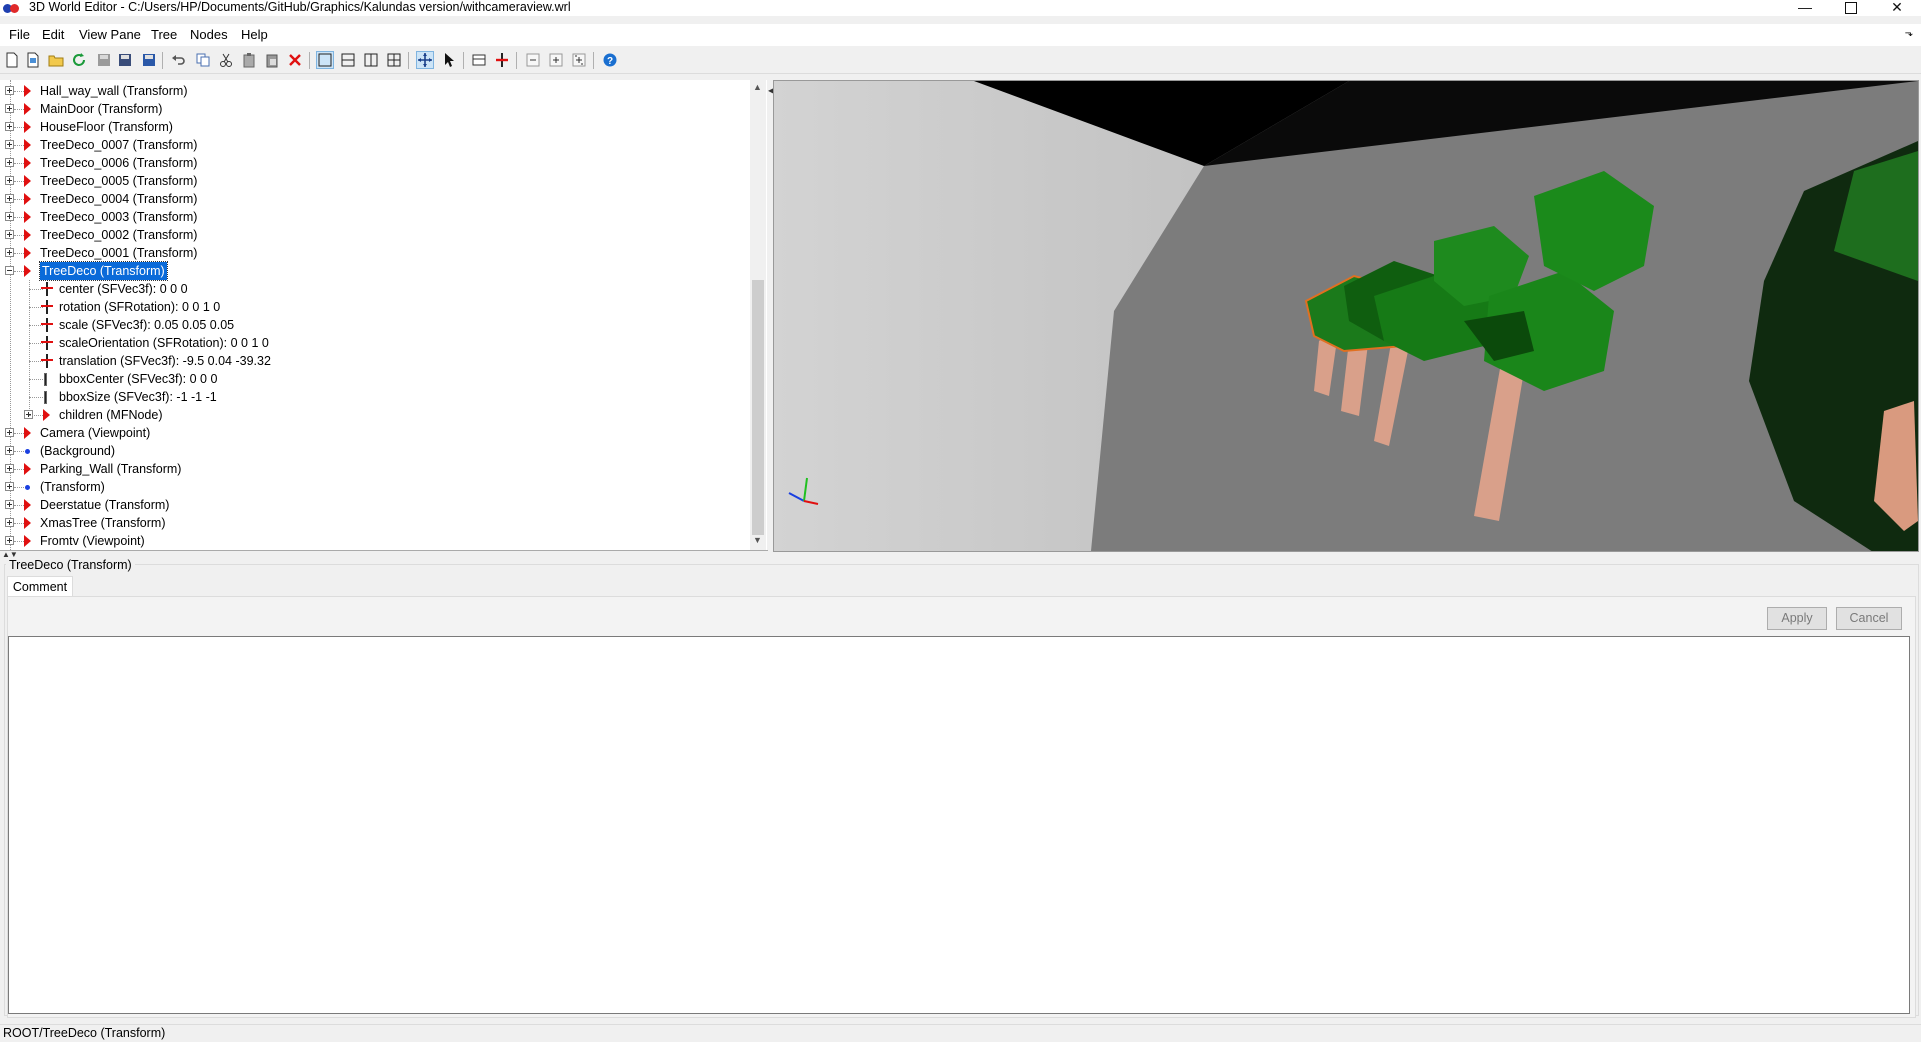 The width and height of the screenshot is (1921, 1042). Describe the element at coordinates (502, 60) in the screenshot. I see `insert-node-icon` at that location.